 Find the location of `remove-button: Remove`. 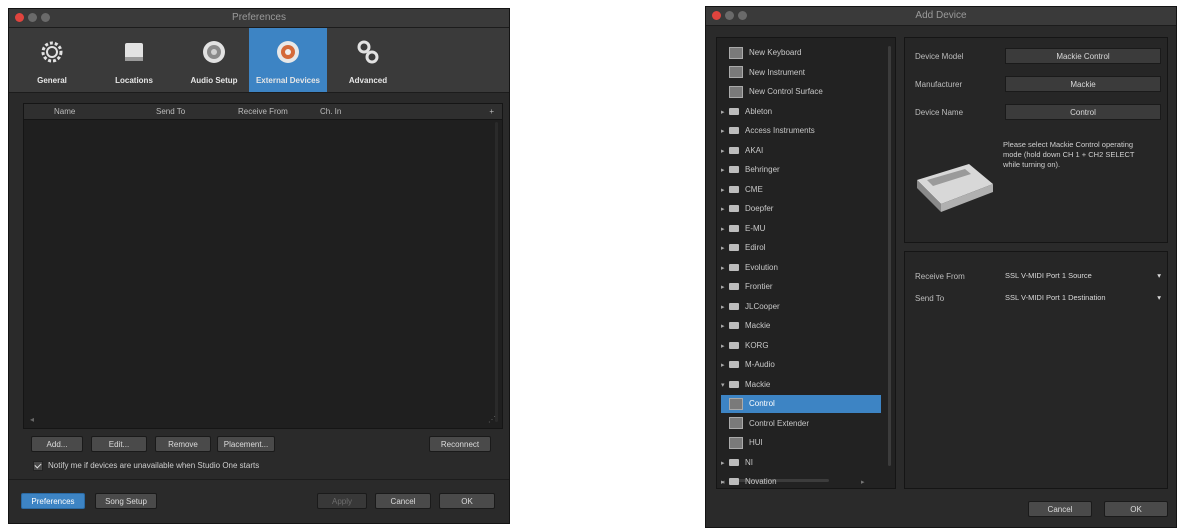

remove-button: Remove is located at coordinates (183, 444).